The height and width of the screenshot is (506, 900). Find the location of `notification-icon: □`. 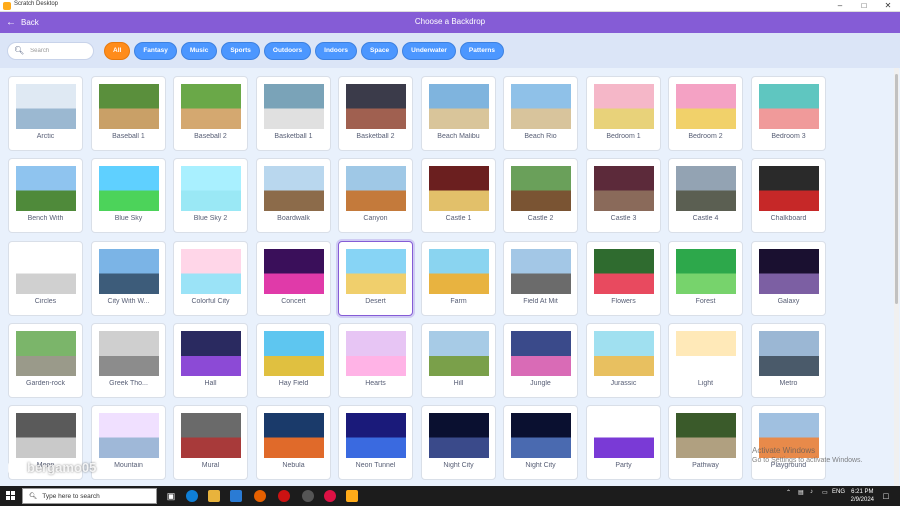

notification-icon: □ is located at coordinates (886, 496).